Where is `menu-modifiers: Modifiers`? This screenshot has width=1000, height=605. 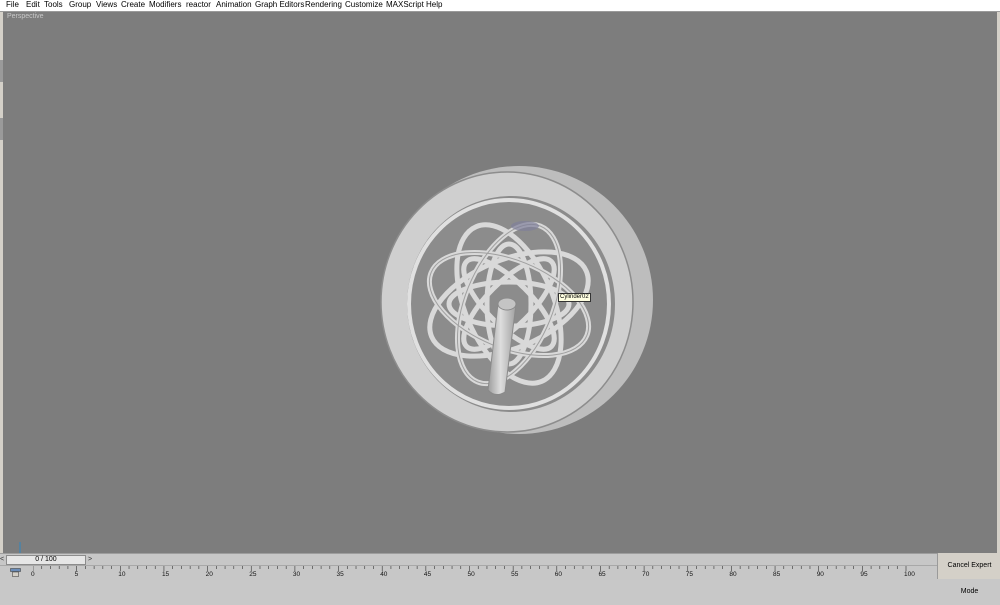 menu-modifiers: Modifiers is located at coordinates (165, 5).